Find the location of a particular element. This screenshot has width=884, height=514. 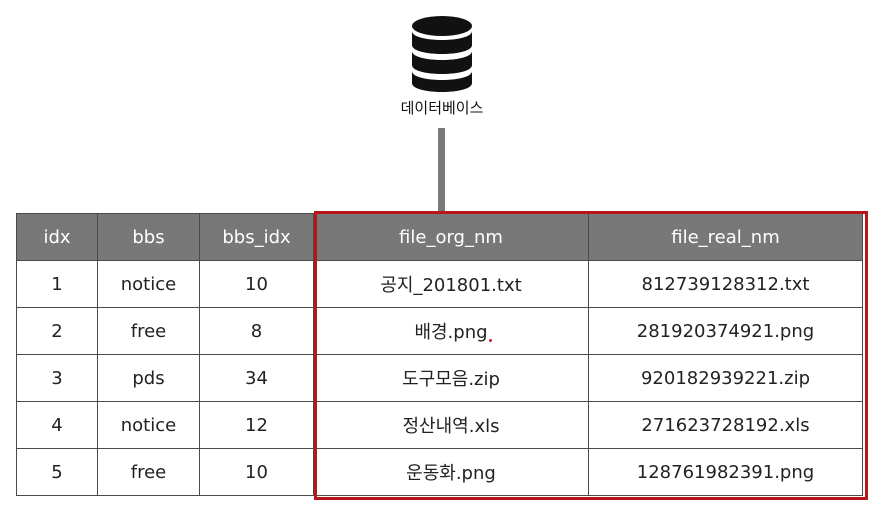

connector-line is located at coordinates (441, 170).